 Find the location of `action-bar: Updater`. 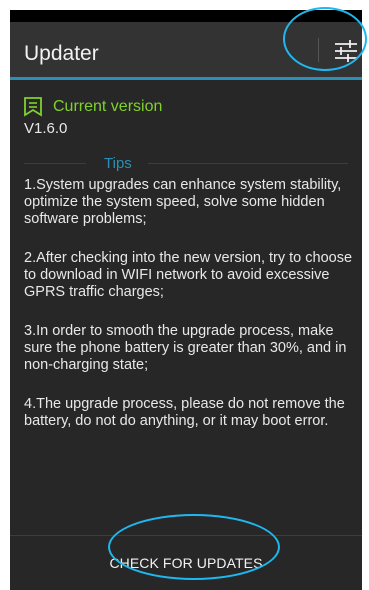

action-bar: Updater is located at coordinates (186, 51).